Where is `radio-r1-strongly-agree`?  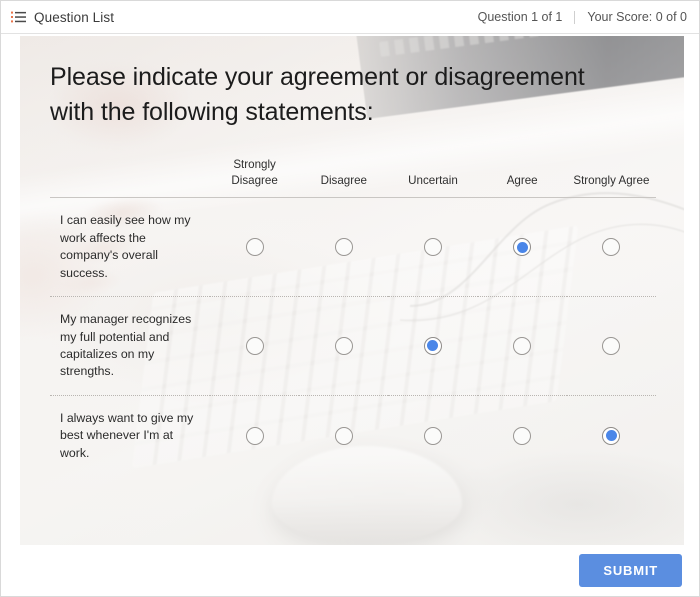 radio-r1-strongly-agree is located at coordinates (611, 345).